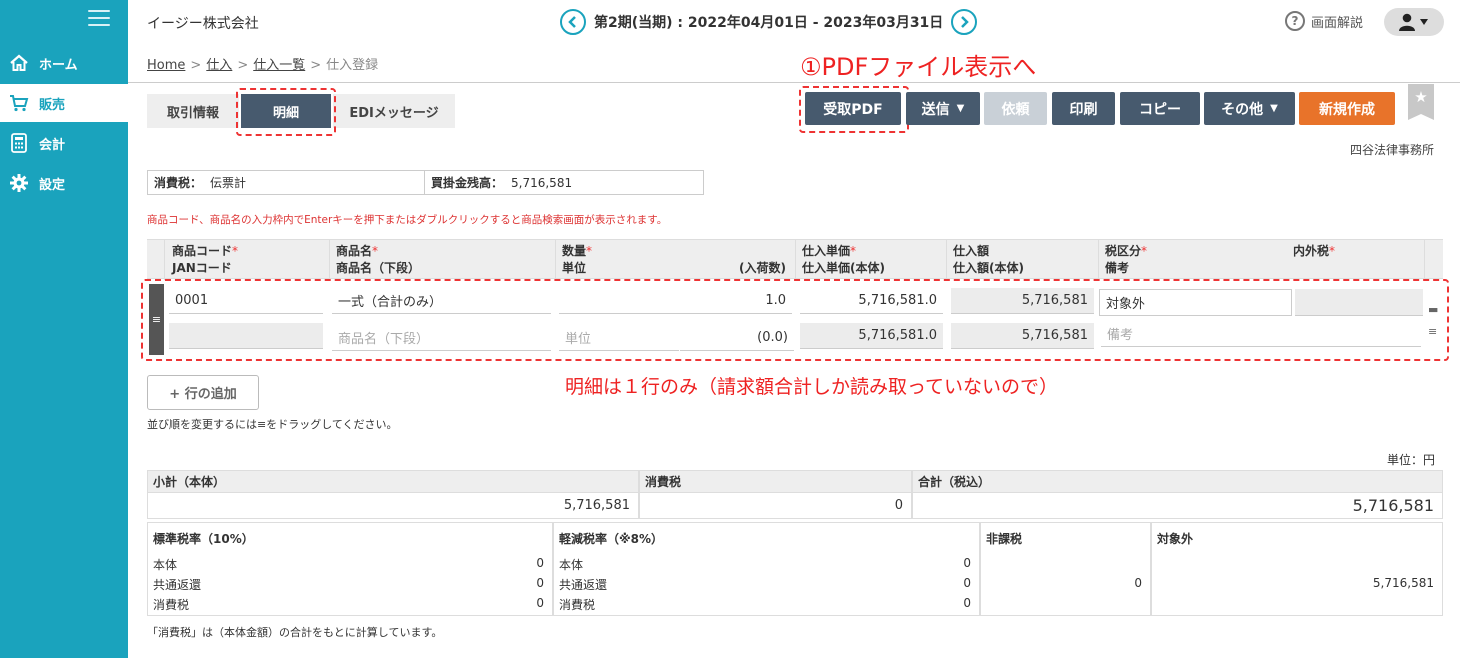 This screenshot has width=1460, height=658. What do you see at coordinates (794, 82) in the screenshot?
I see `divider` at bounding box center [794, 82].